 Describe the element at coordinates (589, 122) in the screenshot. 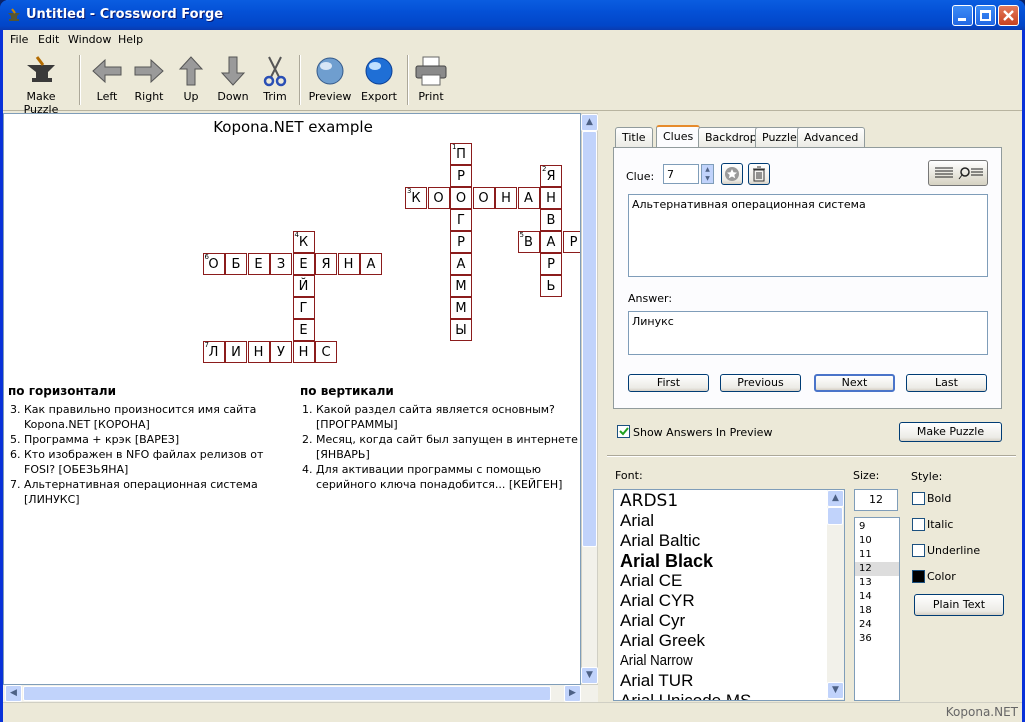

I see `scroll-up-button: ▲` at that location.